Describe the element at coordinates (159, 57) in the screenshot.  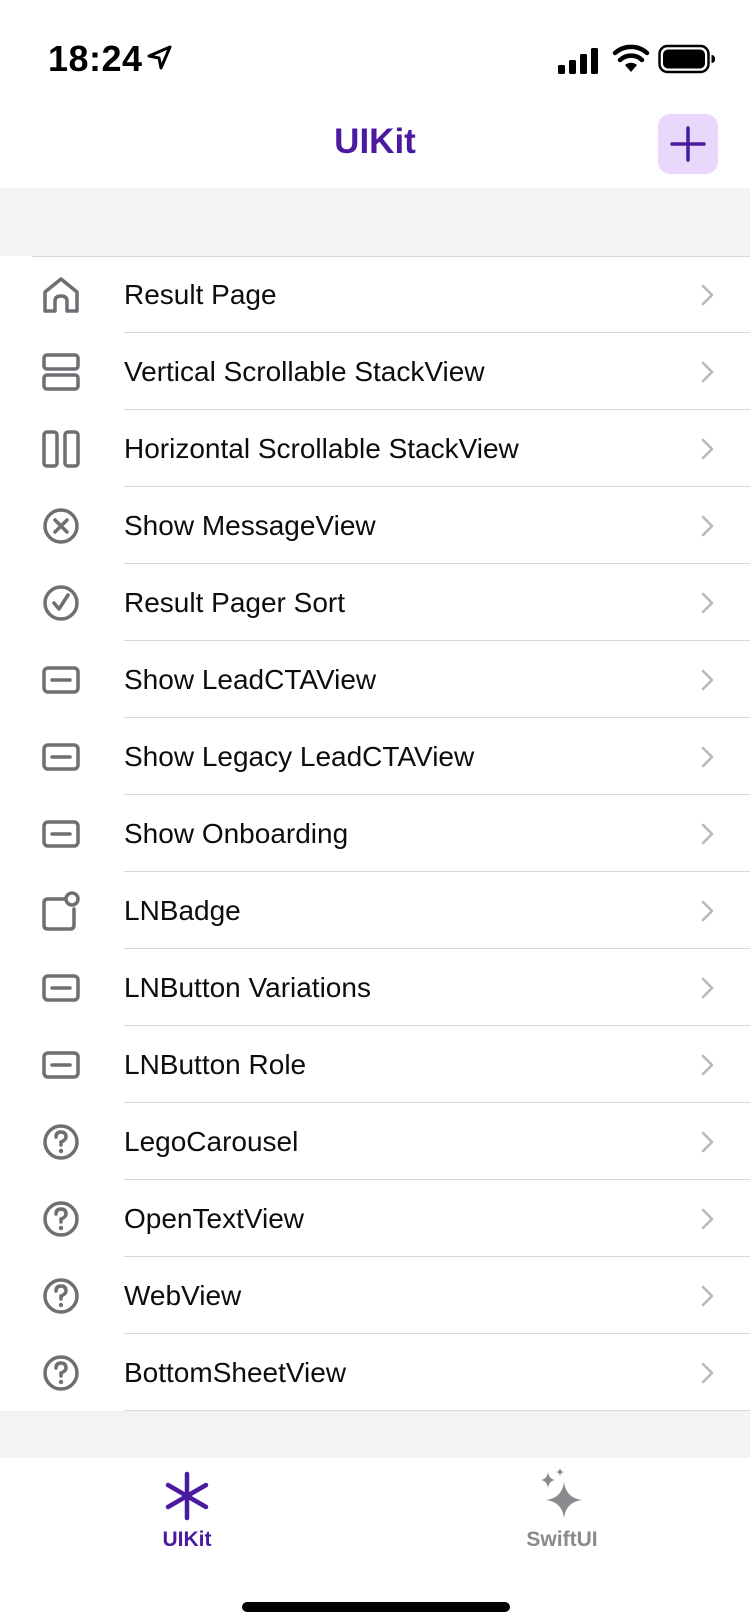
I see `location-arrow-icon` at that location.